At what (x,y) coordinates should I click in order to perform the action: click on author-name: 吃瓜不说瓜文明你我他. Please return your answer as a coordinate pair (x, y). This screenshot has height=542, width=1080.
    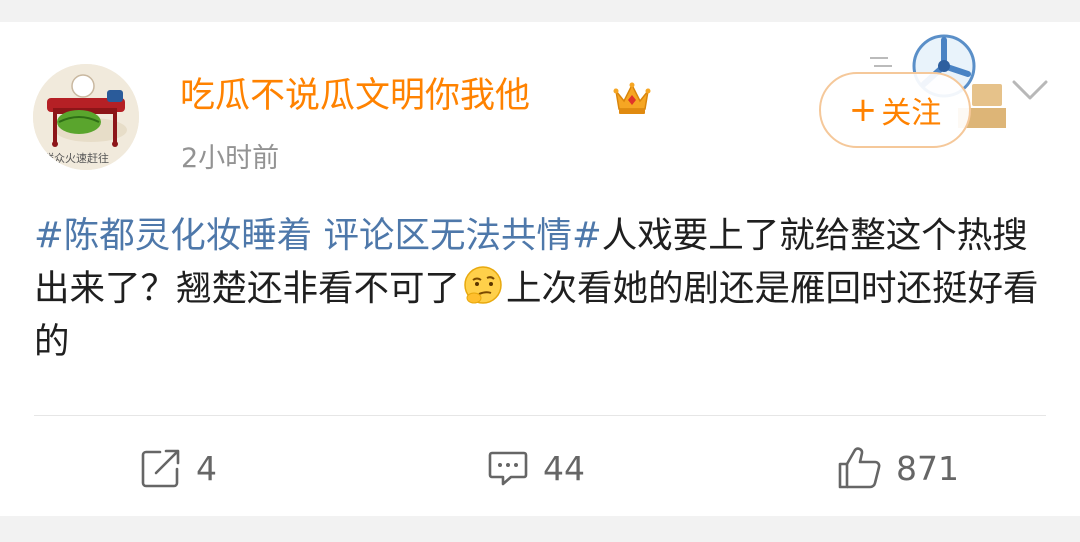
    Looking at the image, I should click on (355, 96).